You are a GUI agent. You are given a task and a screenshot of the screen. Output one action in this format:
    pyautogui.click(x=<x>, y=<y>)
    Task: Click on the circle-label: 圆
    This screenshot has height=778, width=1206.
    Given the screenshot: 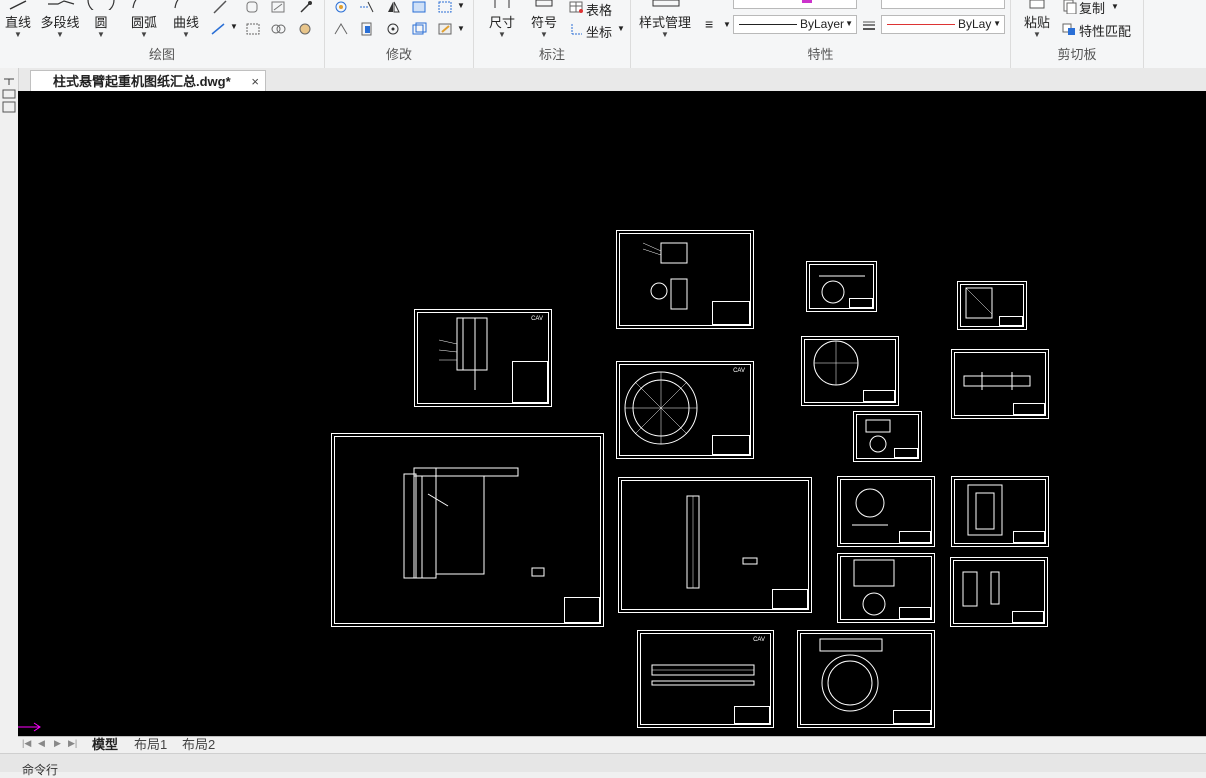 What is the action you would take?
    pyautogui.click(x=101, y=22)
    